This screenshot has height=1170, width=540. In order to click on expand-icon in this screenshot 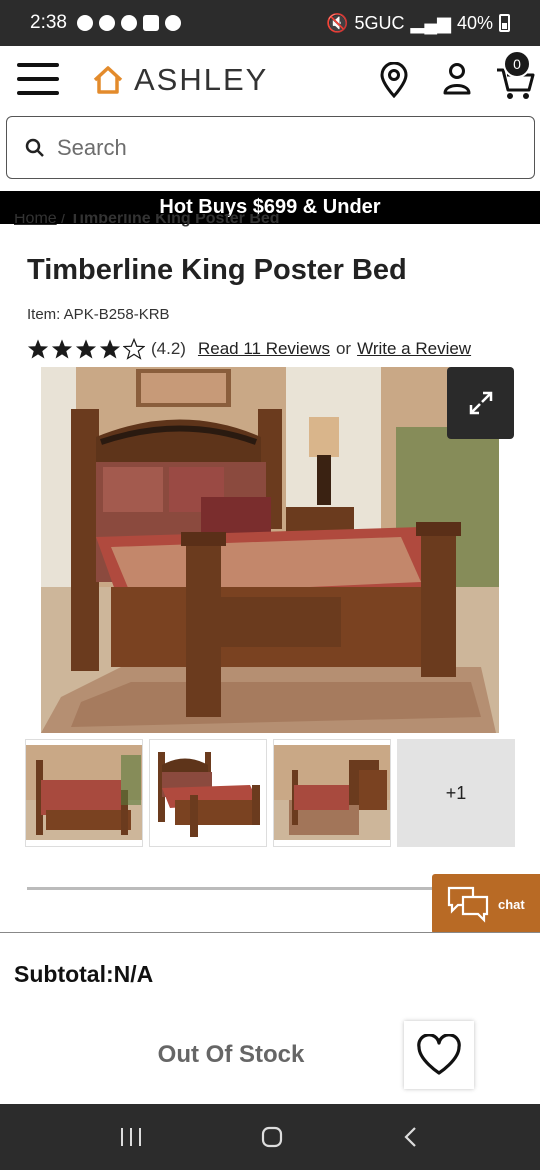, I will do `click(480, 403)`.